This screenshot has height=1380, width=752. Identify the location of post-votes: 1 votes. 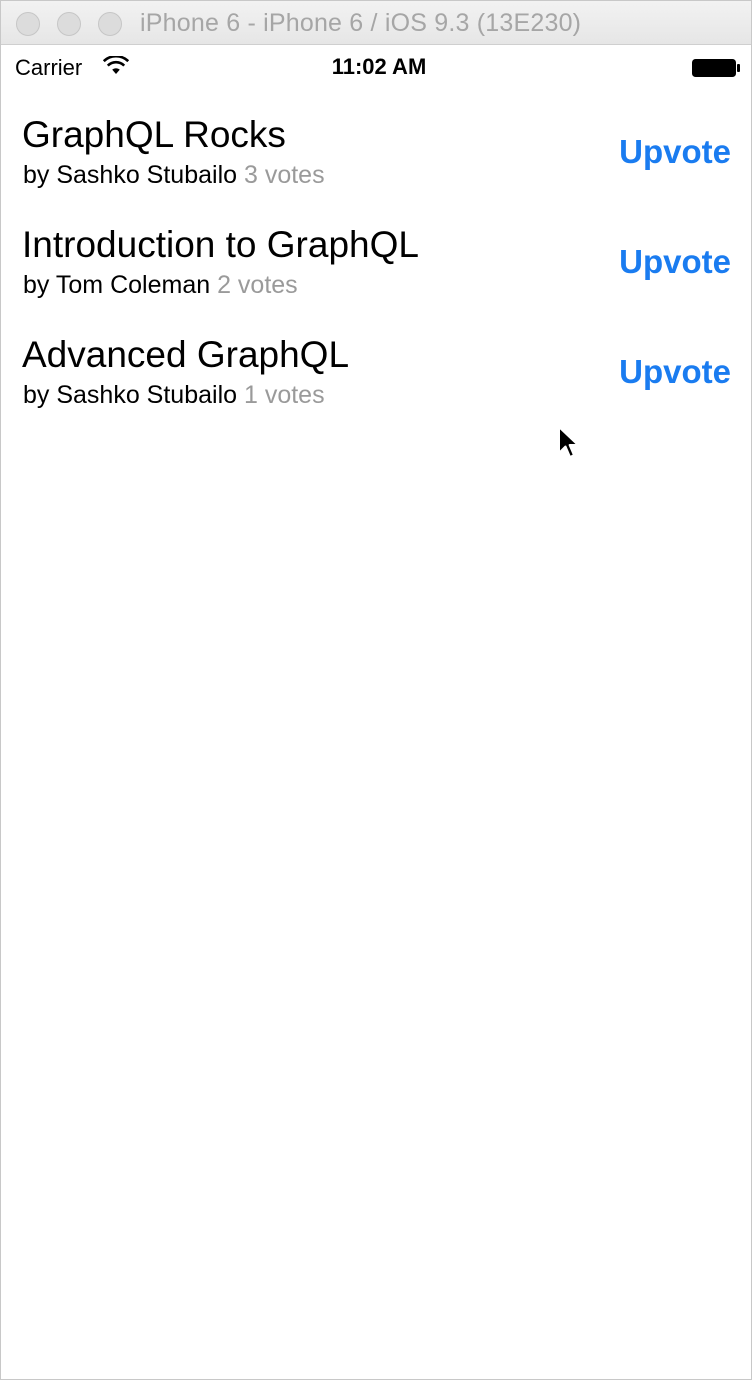
(284, 395).